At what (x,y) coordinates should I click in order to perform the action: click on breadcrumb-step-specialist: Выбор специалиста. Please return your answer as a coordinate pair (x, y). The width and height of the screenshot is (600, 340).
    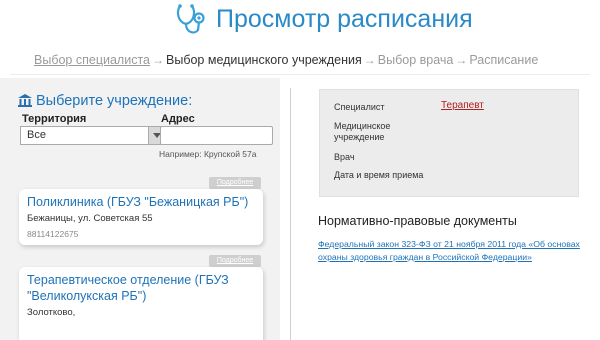
    Looking at the image, I should click on (92, 60).